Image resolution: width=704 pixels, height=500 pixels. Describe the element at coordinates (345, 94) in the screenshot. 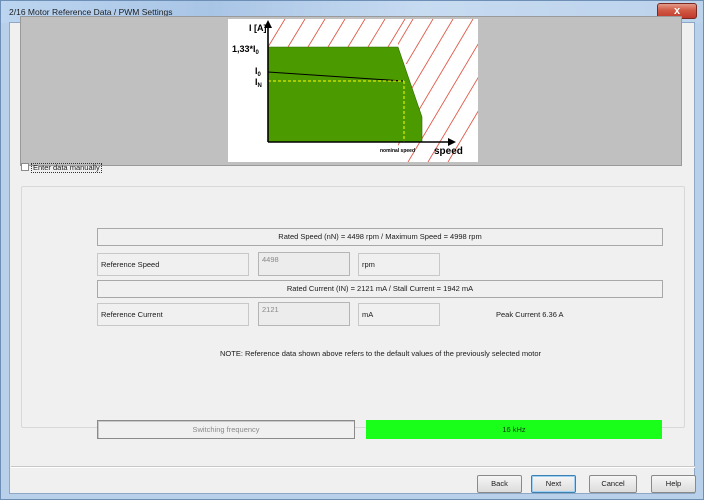

I see `operating-region` at that location.